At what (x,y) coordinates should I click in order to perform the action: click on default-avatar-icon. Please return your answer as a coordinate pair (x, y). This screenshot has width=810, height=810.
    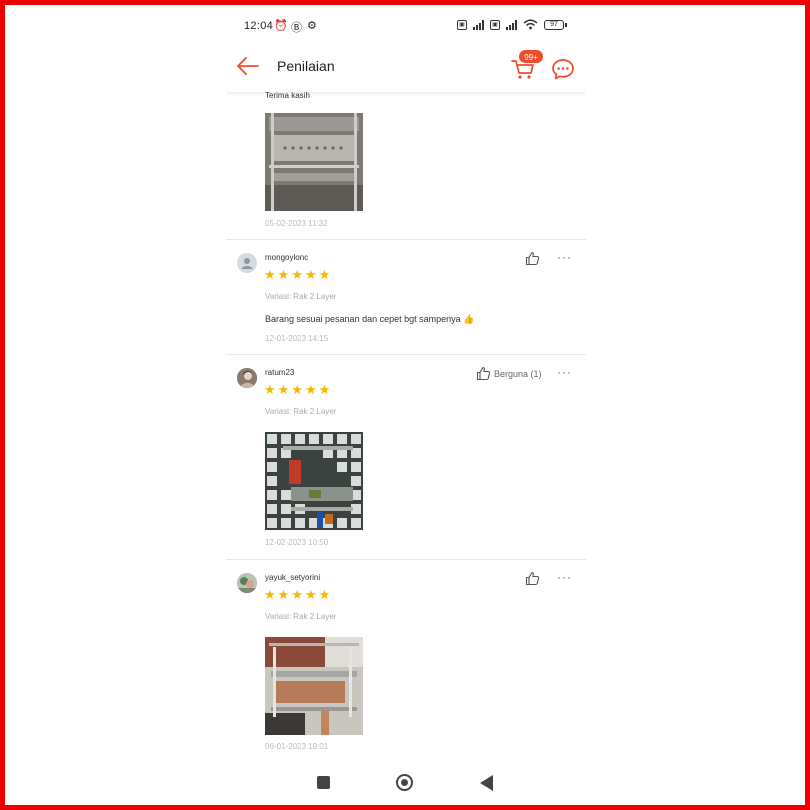
    Looking at the image, I should click on (247, 263).